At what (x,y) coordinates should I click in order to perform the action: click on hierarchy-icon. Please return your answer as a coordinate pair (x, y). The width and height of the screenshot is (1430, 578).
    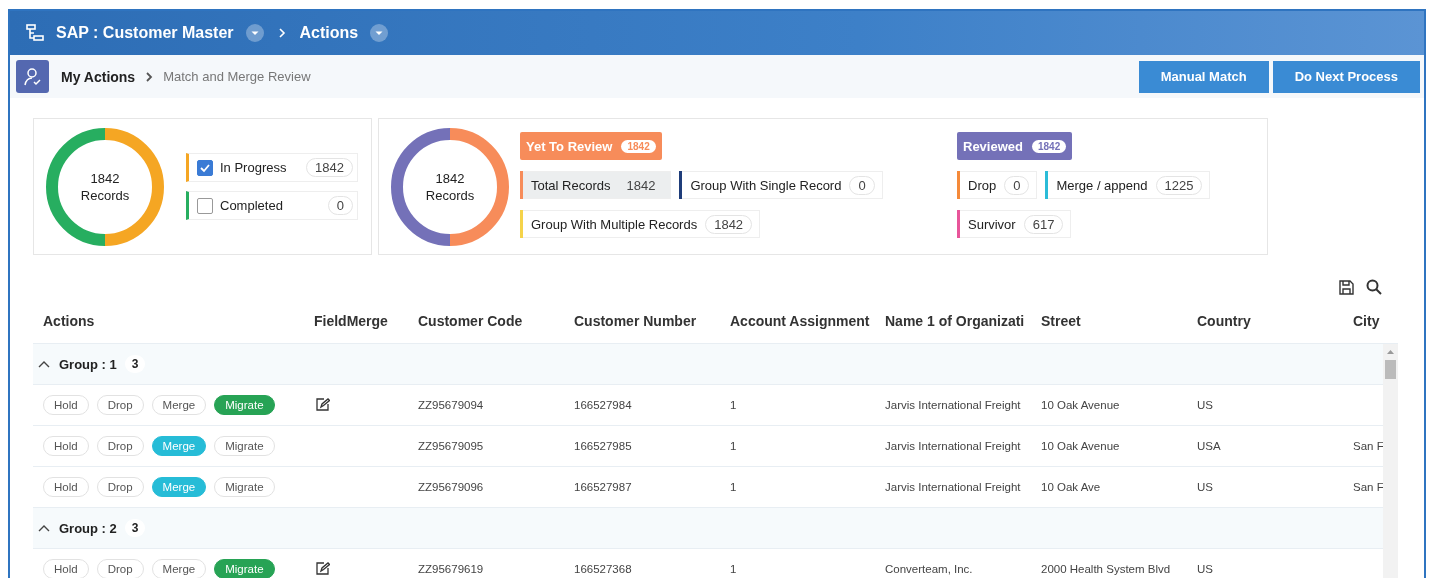
    Looking at the image, I should click on (35, 33).